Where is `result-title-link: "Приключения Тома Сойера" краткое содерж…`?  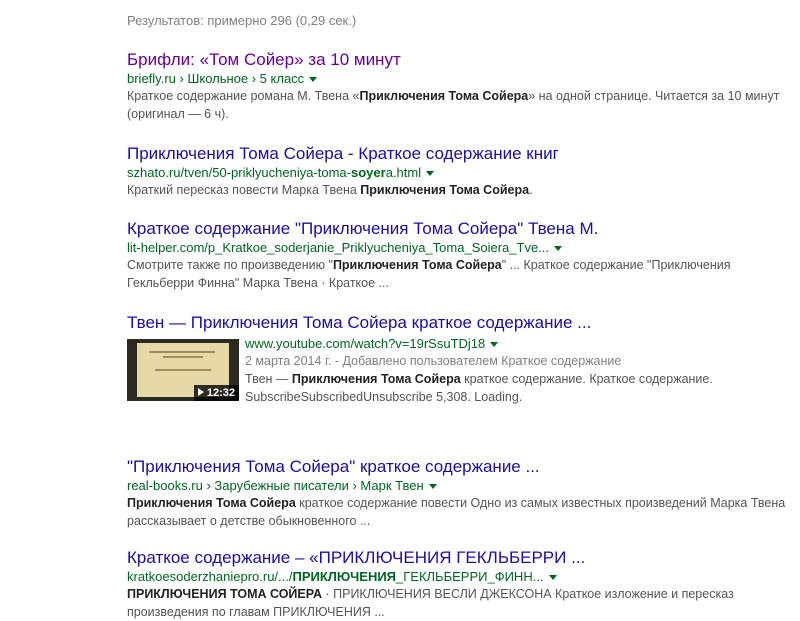 result-title-link: "Приключения Тома Сойера" краткое содерж… is located at coordinates (457, 467).